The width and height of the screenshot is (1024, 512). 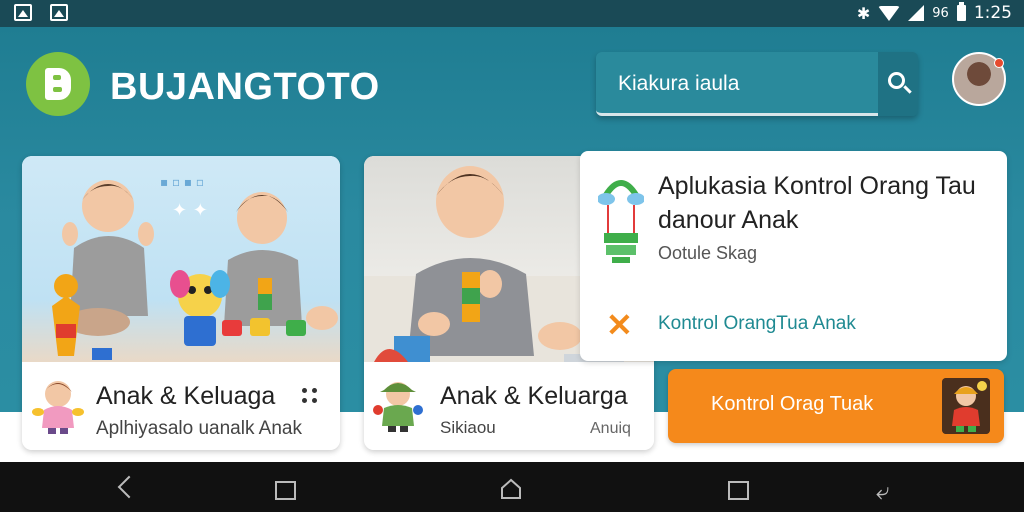 I want to click on recents-icon, so click(x=738, y=490).